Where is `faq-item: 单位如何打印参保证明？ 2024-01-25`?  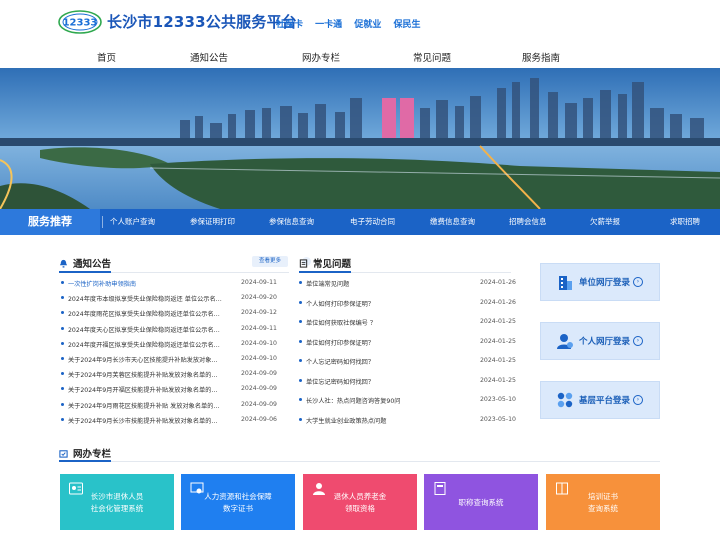
faq-item: 单位如何打印参保证明？ 2024-01-25 is located at coordinates (407, 342).